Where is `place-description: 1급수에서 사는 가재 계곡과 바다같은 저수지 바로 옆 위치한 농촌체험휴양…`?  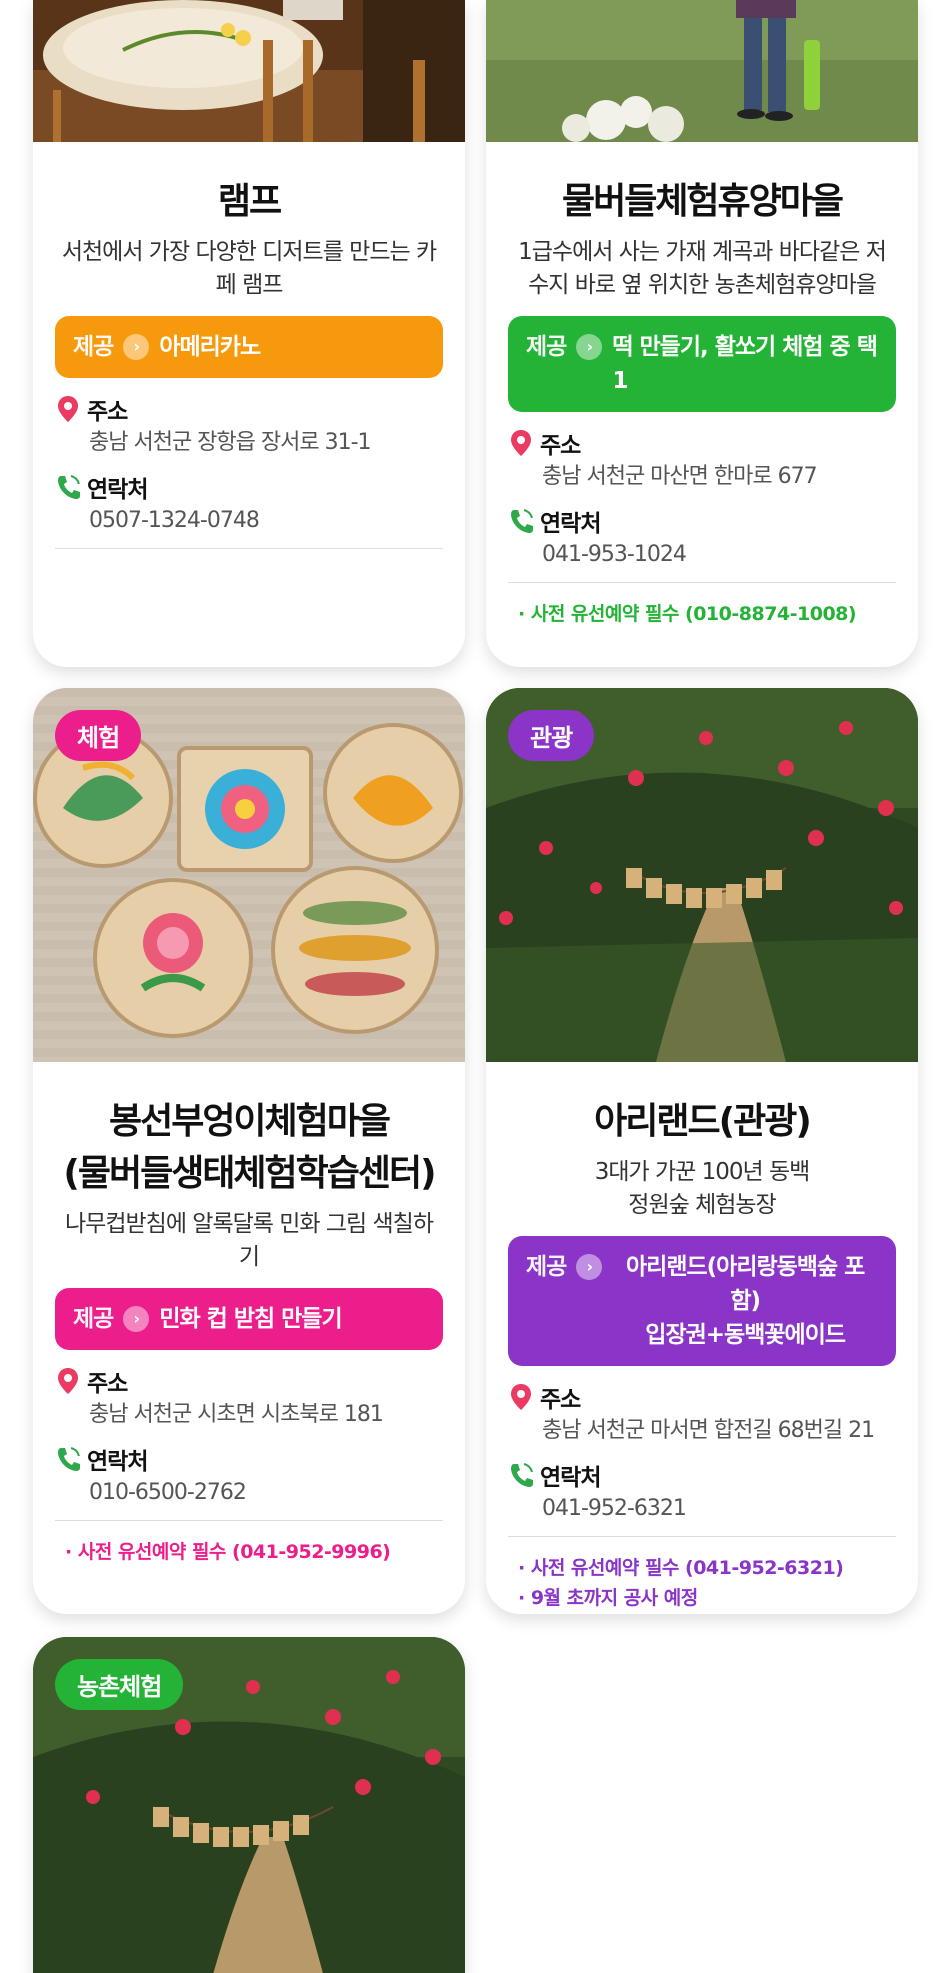
place-description: 1급수에서 사는 가재 계곡과 바다같은 저수지 바로 옆 위치한 농촌체험휴양… is located at coordinates (702, 268).